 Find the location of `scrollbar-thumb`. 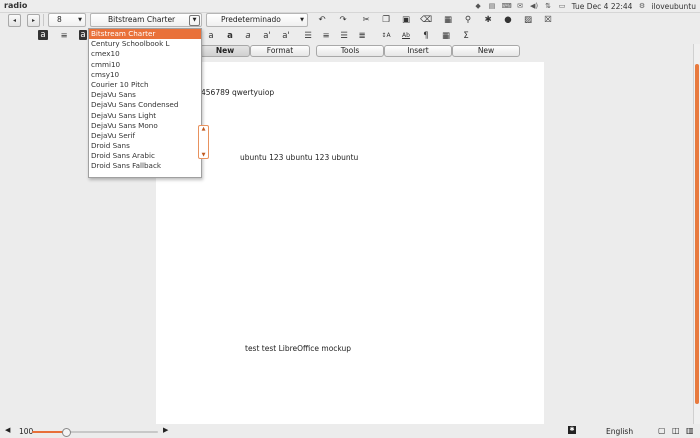

scrollbar-thumb is located at coordinates (697, 234).